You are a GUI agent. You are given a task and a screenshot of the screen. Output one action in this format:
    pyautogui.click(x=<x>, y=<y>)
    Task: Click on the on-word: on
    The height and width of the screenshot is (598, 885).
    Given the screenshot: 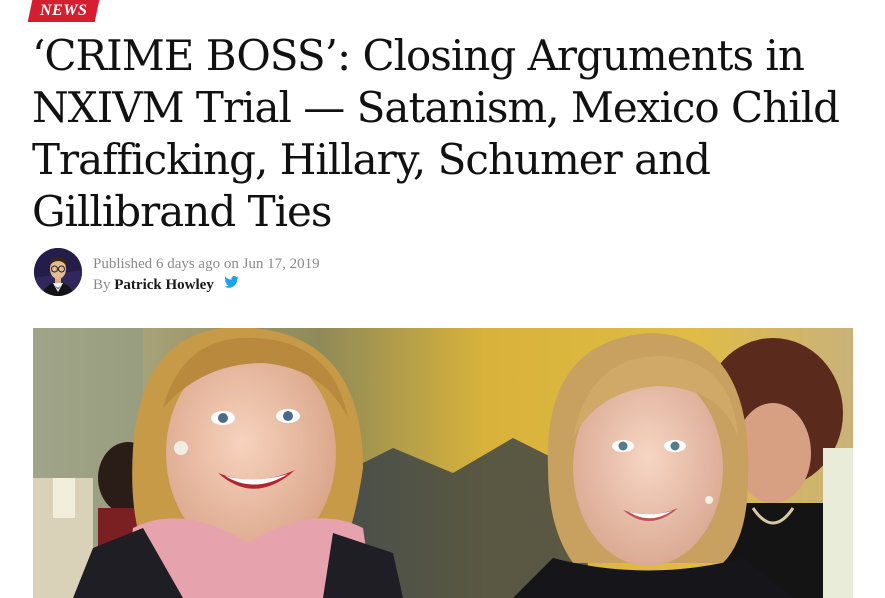 What is the action you would take?
    pyautogui.click(x=231, y=264)
    